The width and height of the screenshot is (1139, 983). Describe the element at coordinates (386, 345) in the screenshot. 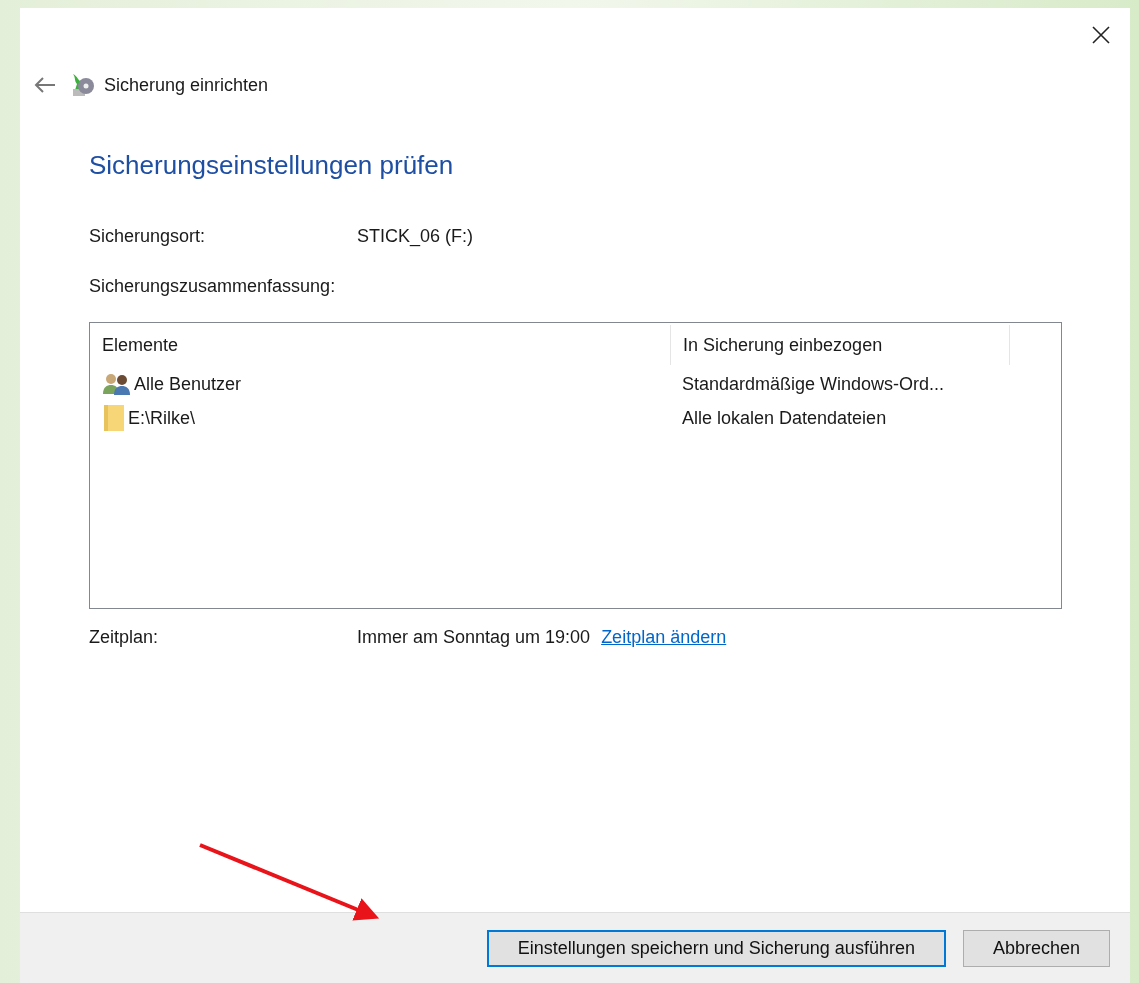

I see `column-header: Elemente` at that location.